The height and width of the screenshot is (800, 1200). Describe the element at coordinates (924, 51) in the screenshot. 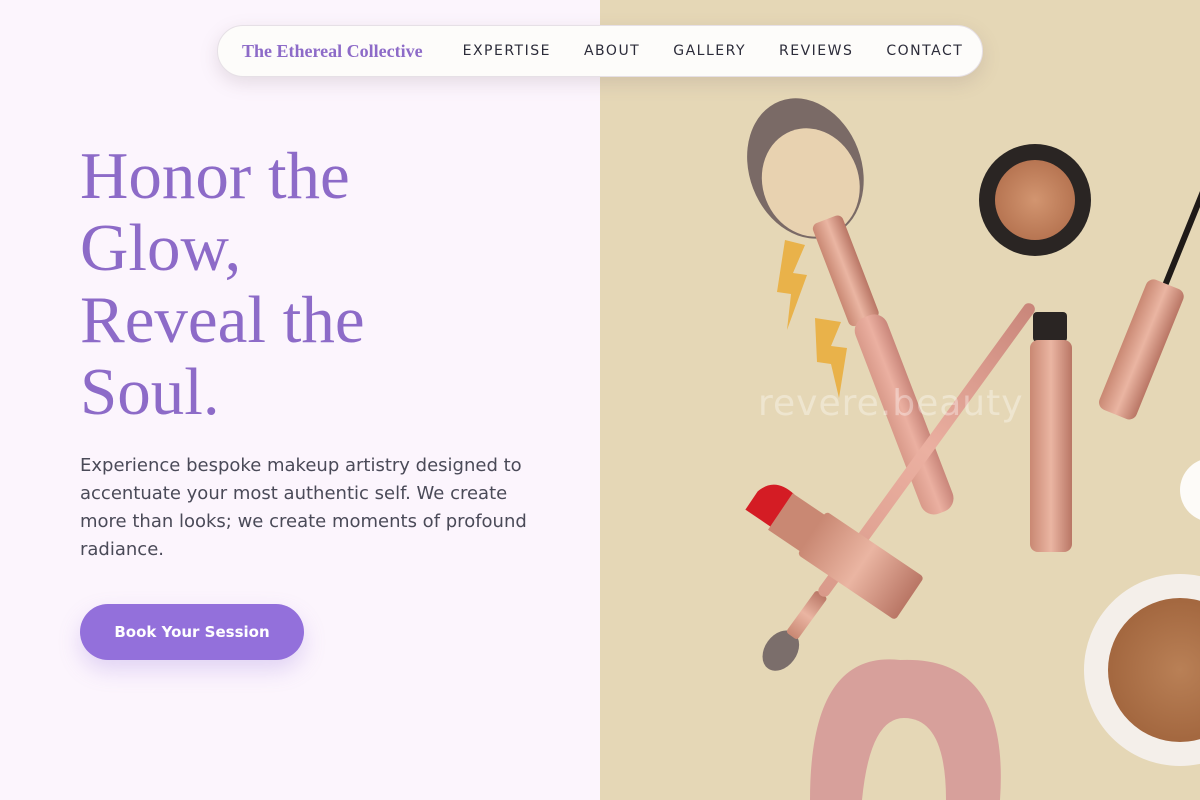

I see `nav-link-contact: CONTACT` at that location.